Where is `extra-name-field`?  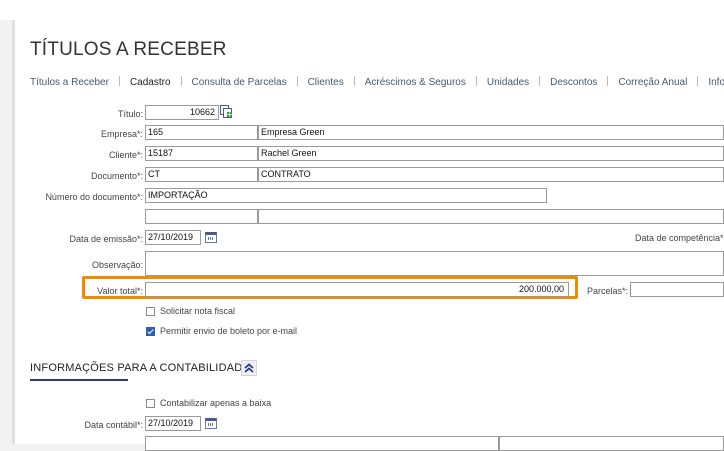
extra-name-field is located at coordinates (491, 216).